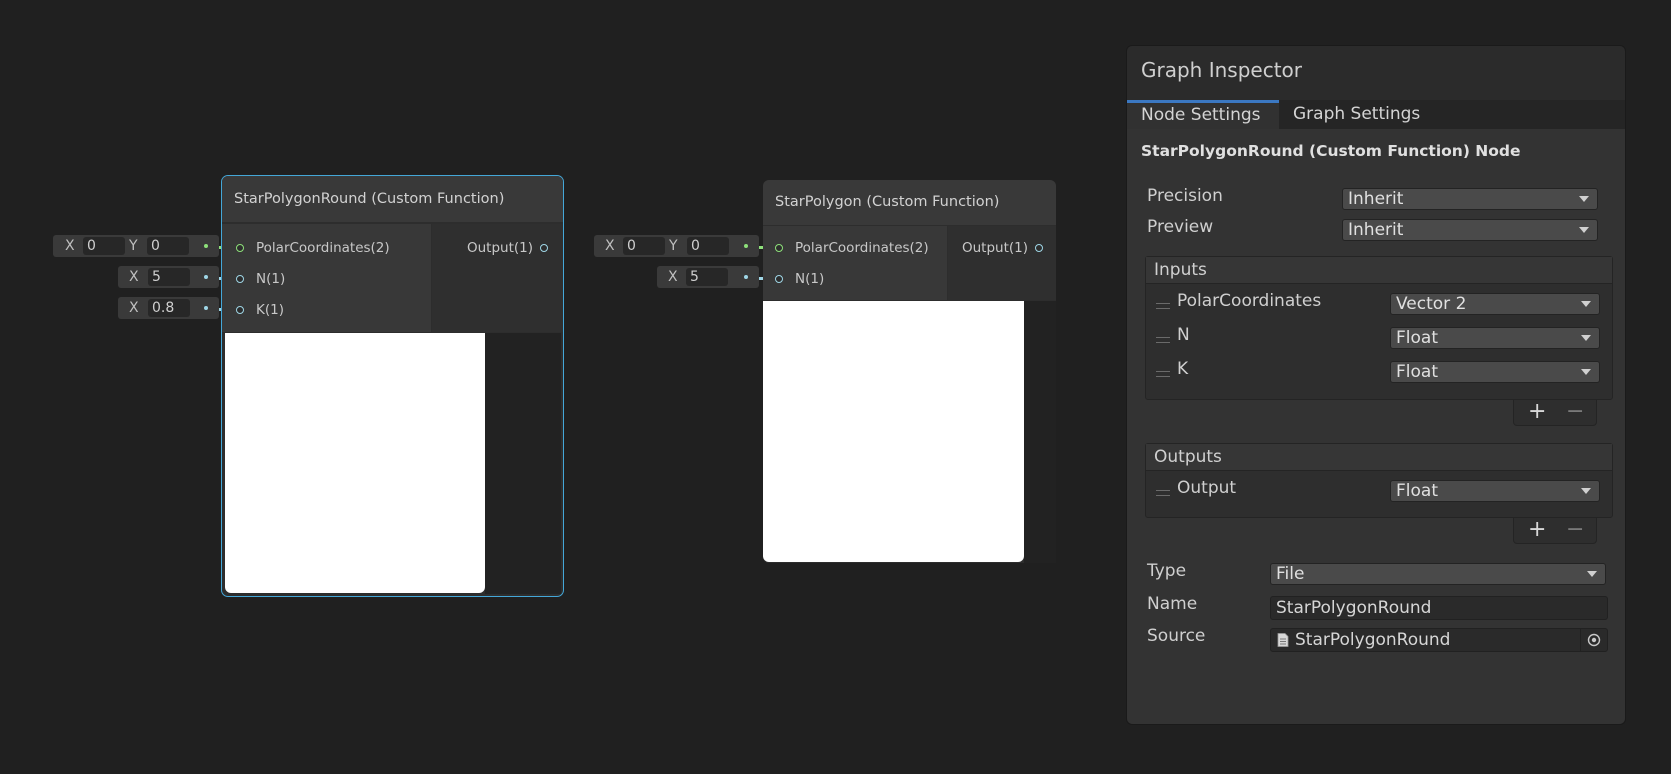  I want to click on input-name: N, so click(1183, 335).